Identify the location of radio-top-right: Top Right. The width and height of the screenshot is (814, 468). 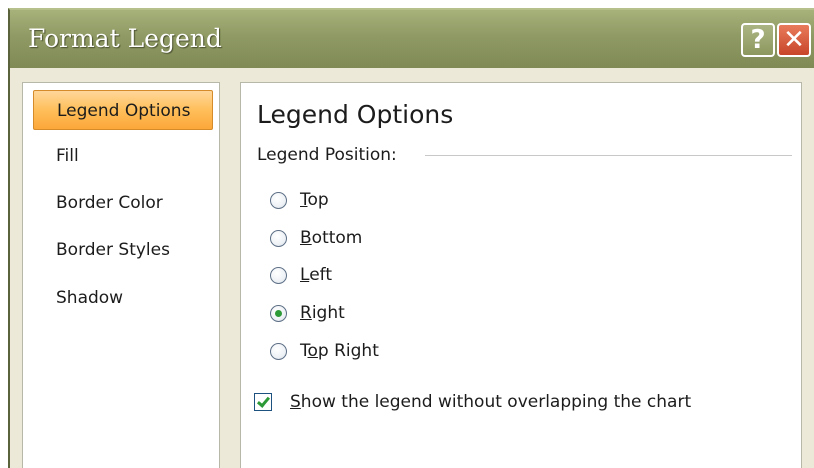
(324, 351).